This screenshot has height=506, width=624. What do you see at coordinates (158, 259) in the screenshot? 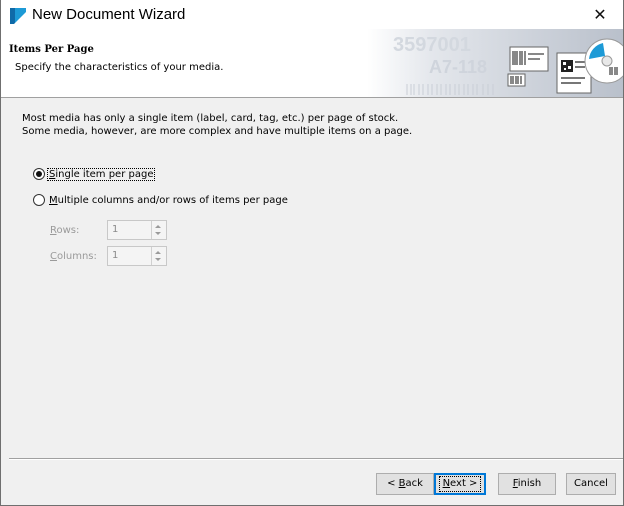
I see `columns-down-arrow-icon` at bounding box center [158, 259].